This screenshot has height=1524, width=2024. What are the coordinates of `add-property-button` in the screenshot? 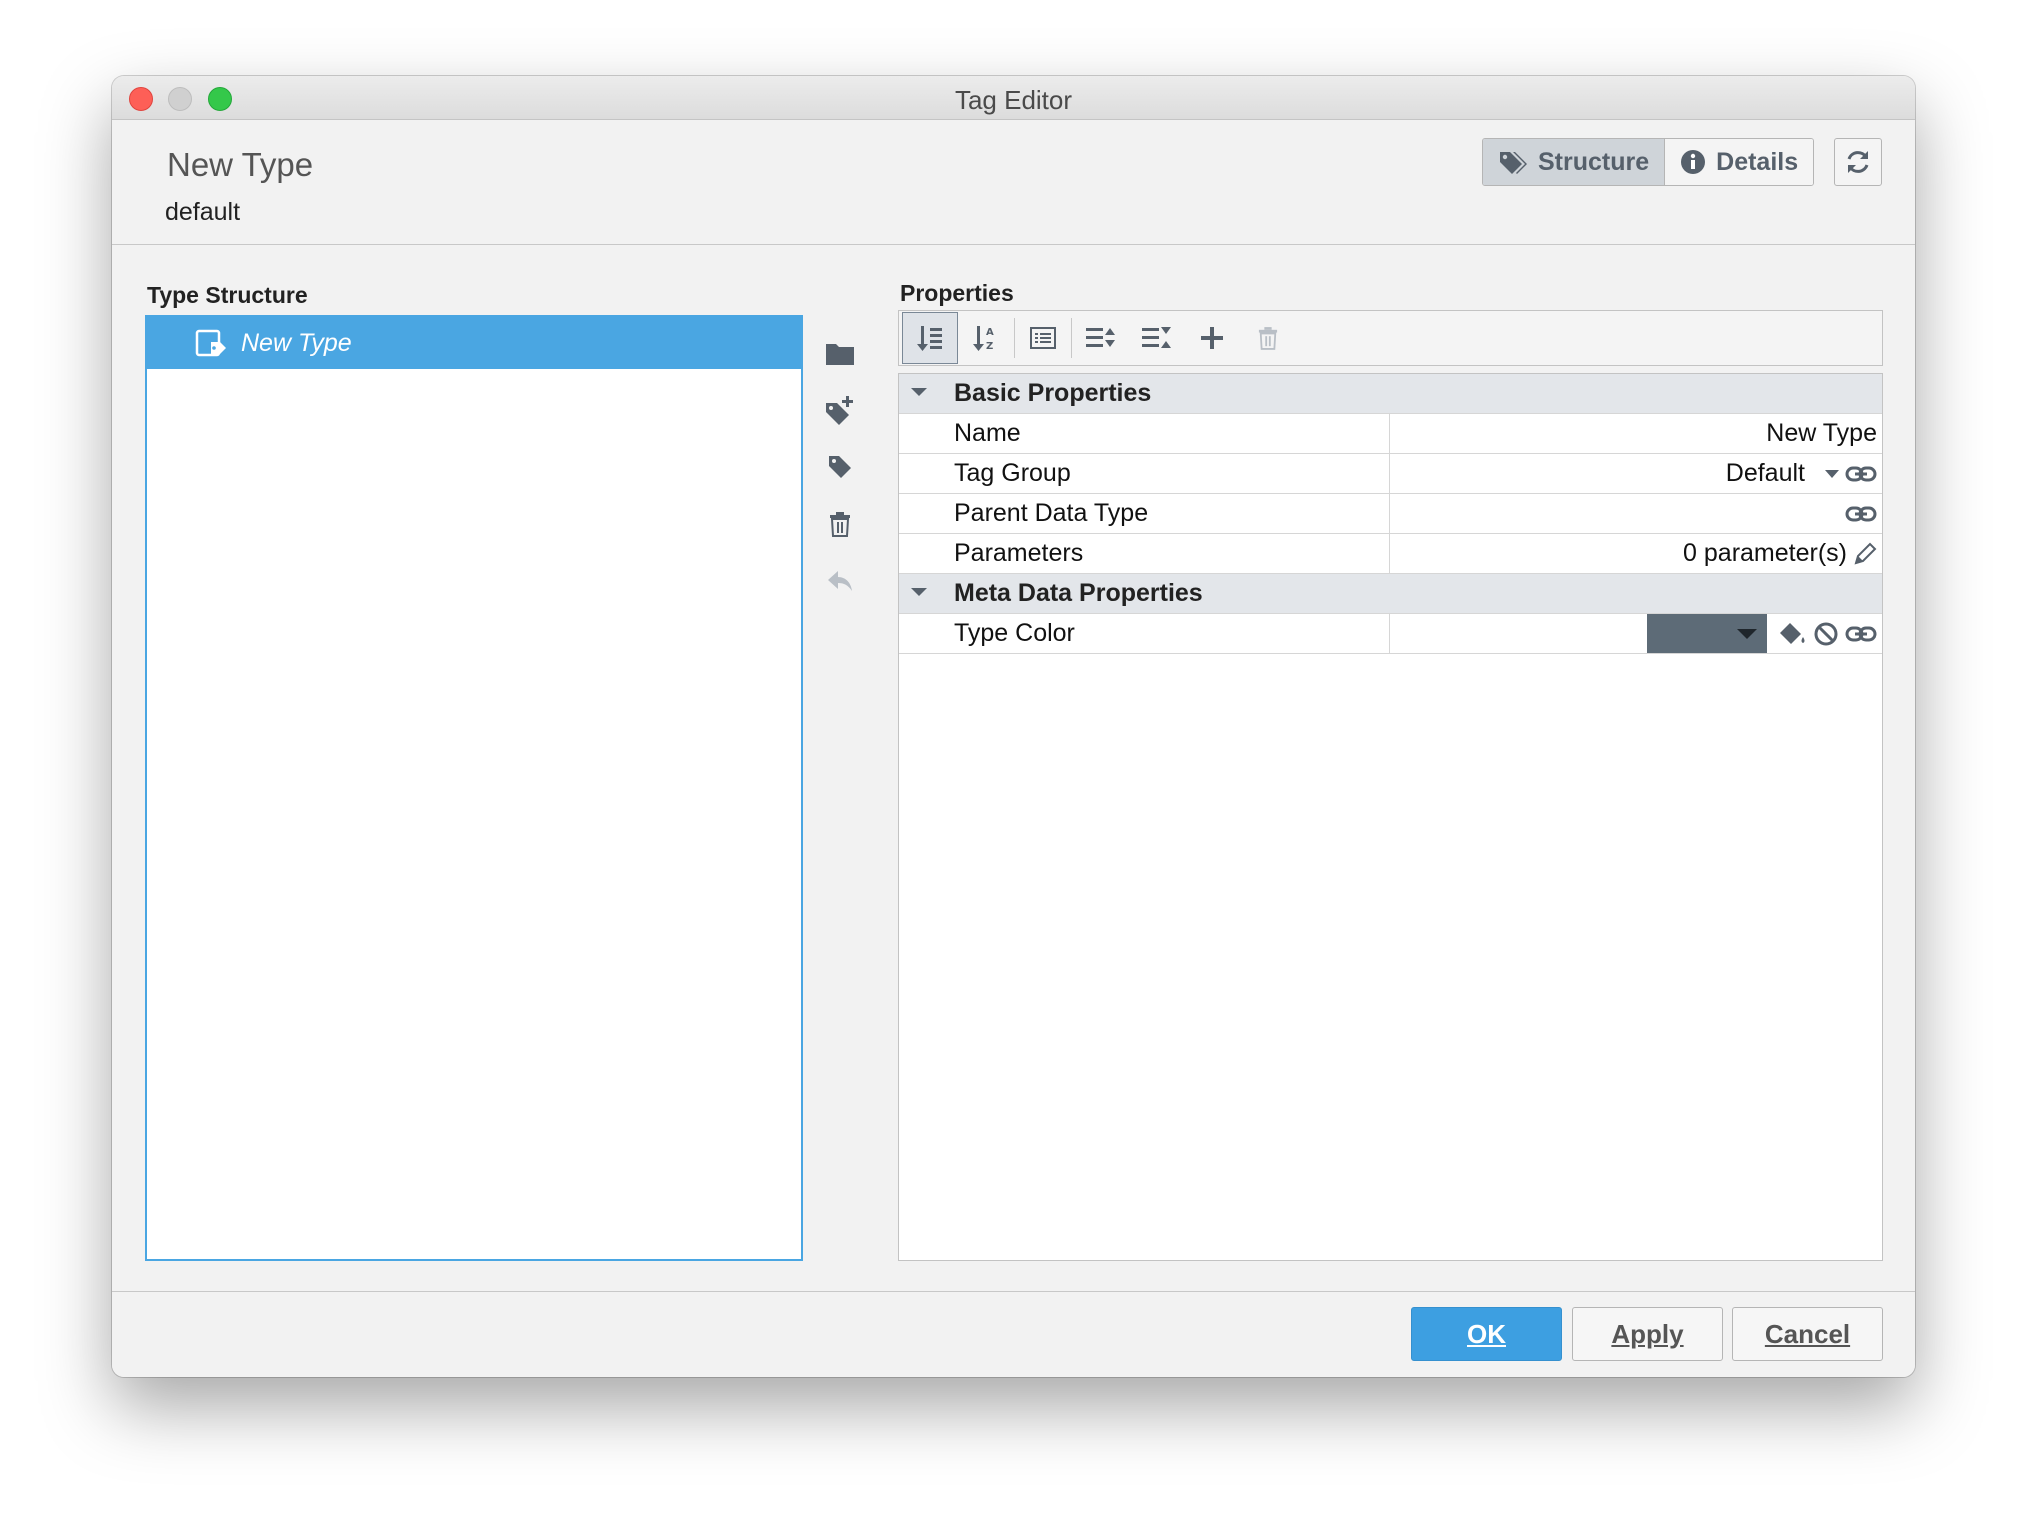 It's located at (1212, 338).